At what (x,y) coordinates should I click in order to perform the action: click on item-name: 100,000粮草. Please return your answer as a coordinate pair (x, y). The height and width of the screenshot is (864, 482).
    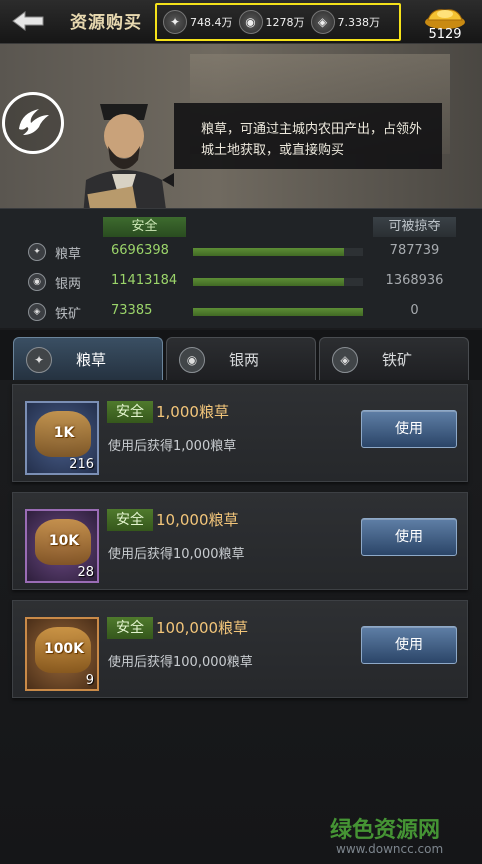
    Looking at the image, I should click on (202, 628).